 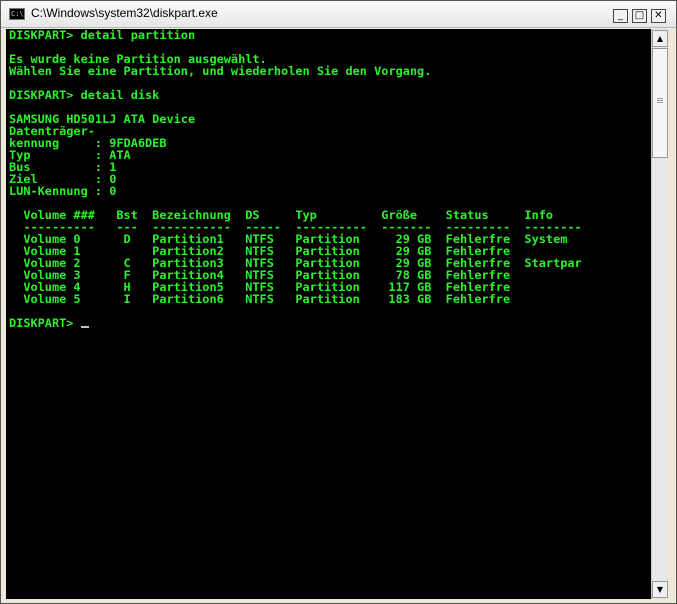 I want to click on scroll-thumb, so click(x=660, y=103).